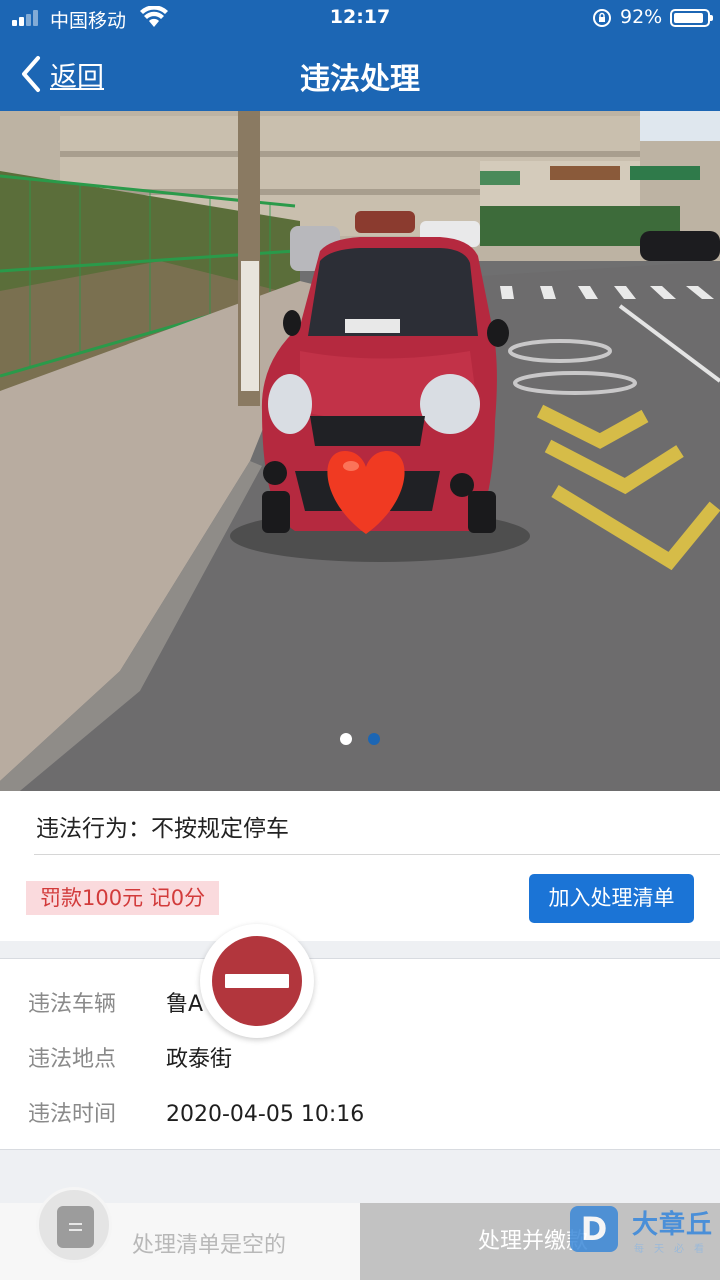 The height and width of the screenshot is (1280, 720). What do you see at coordinates (360, 866) in the screenshot?
I see `violation-summary-card: 违法行为：不按规定停车 罚款100元 记0分 加入处理清单` at bounding box center [360, 866].